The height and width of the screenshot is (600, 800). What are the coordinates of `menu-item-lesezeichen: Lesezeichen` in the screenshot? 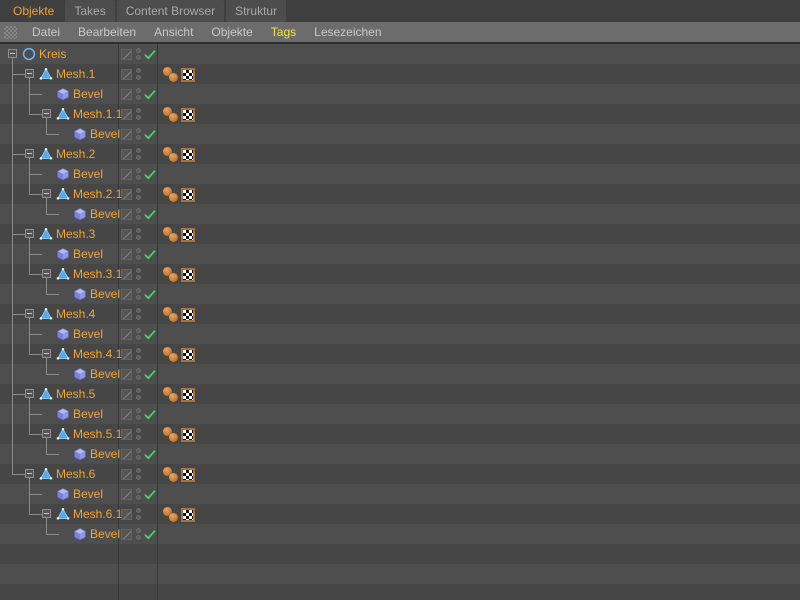 It's located at (347, 32).